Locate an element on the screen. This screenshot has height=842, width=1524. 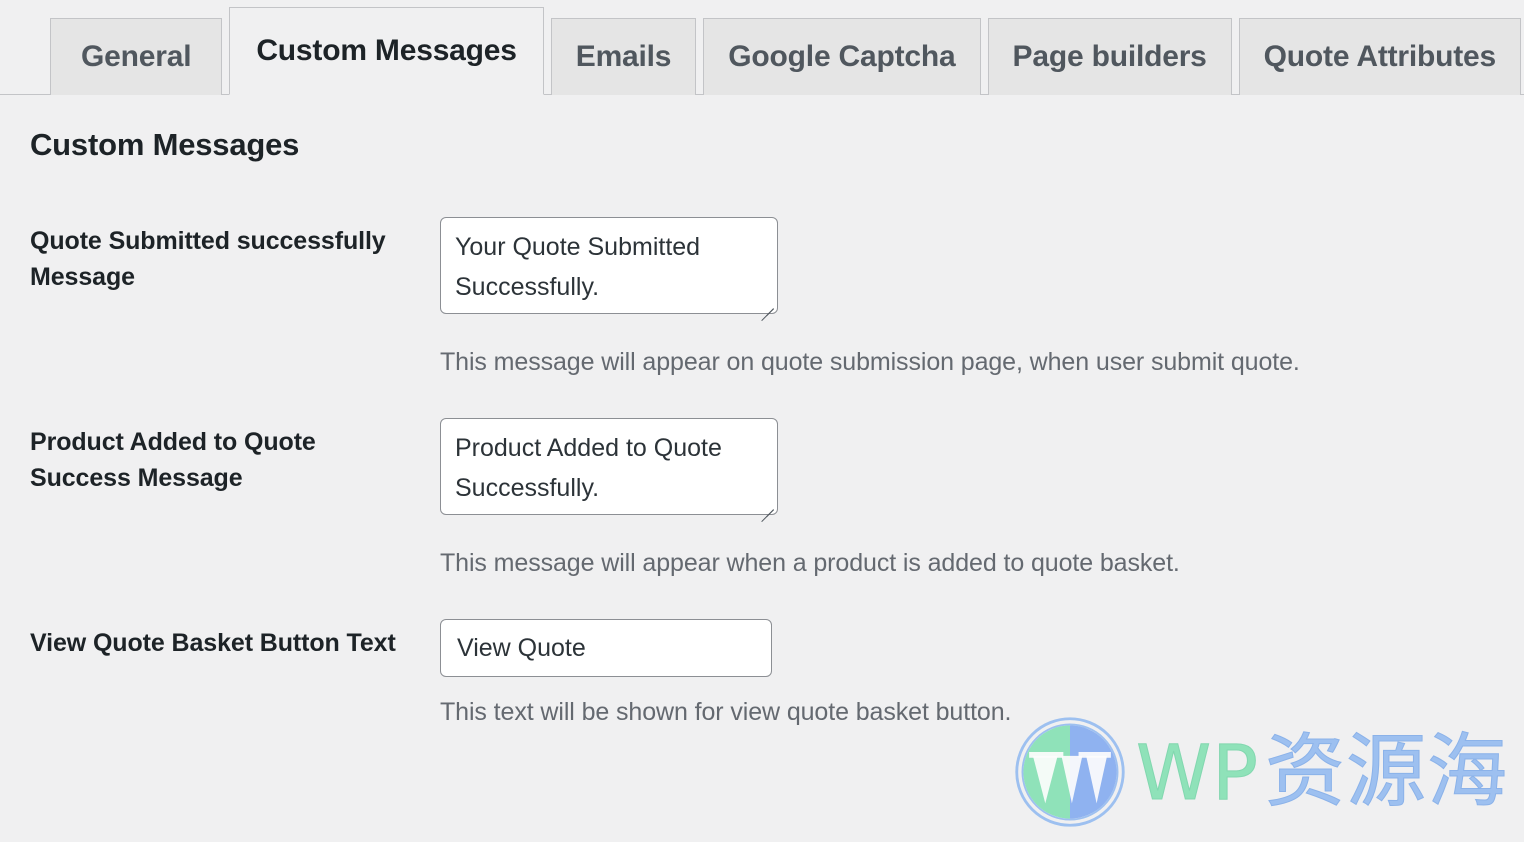
watermark-text: WP 资源海 is located at coordinates (1322, 771).